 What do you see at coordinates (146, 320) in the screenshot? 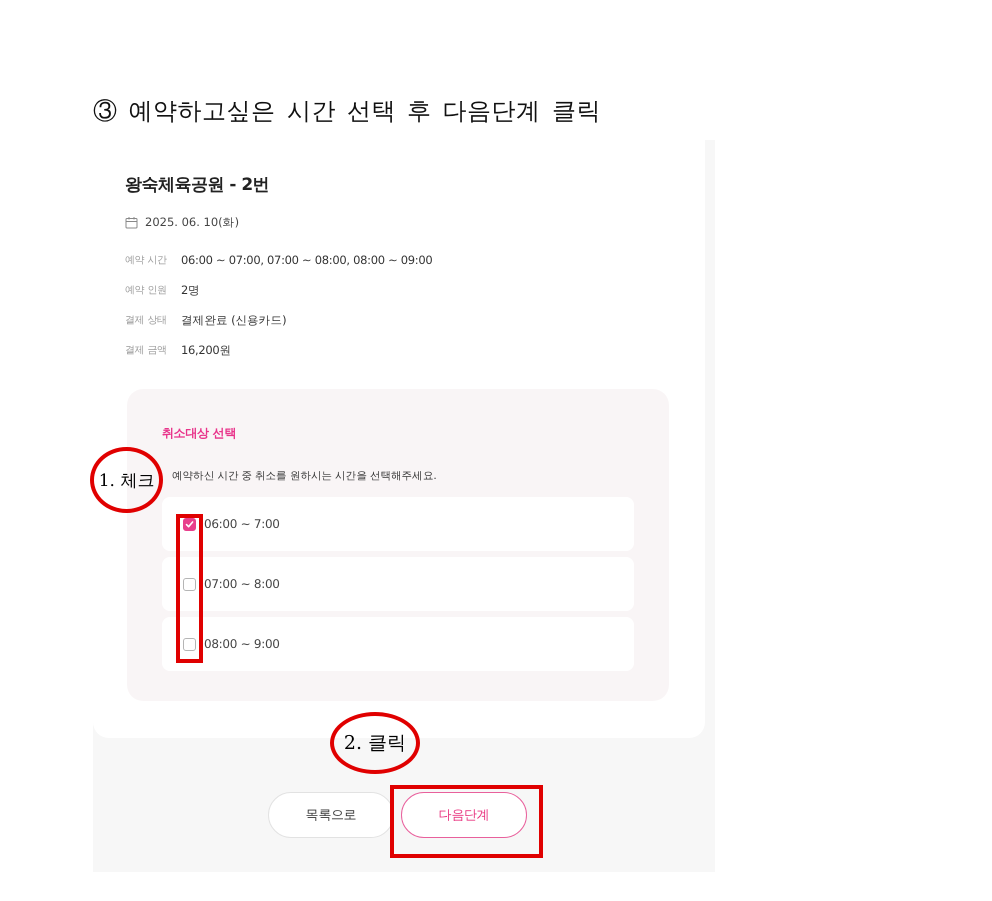
I see `detail-label: 결제 상태` at bounding box center [146, 320].